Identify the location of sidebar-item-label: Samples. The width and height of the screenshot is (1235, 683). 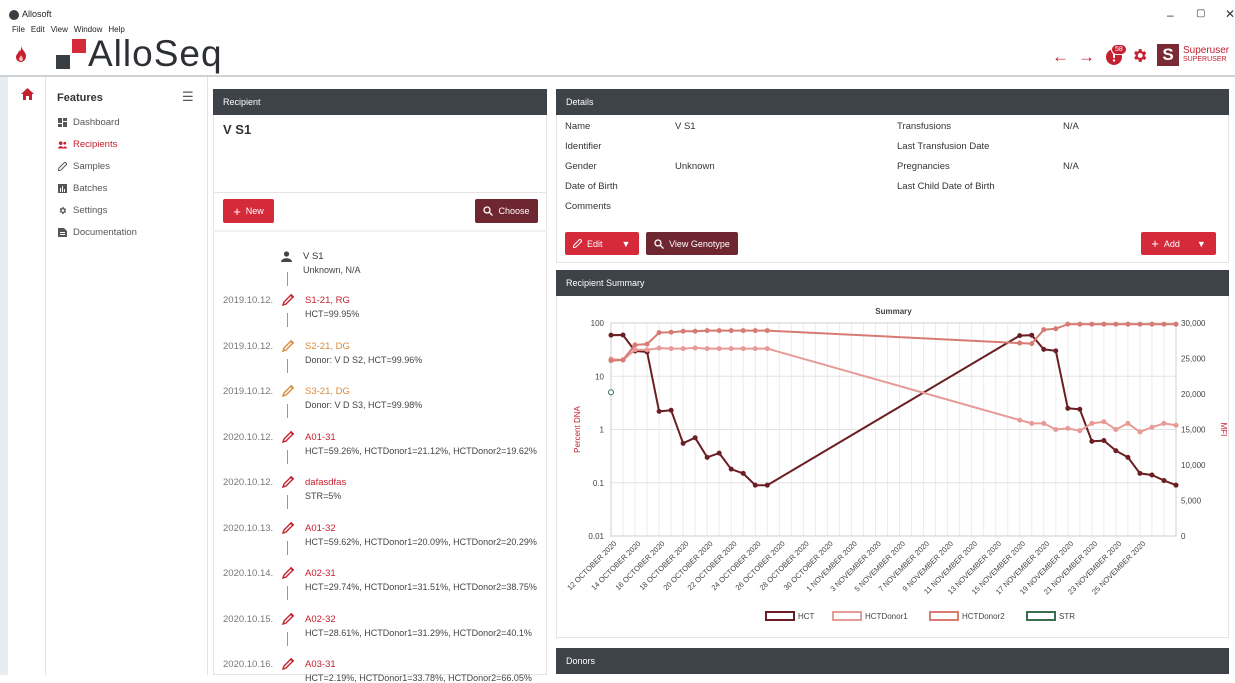
(91, 166).